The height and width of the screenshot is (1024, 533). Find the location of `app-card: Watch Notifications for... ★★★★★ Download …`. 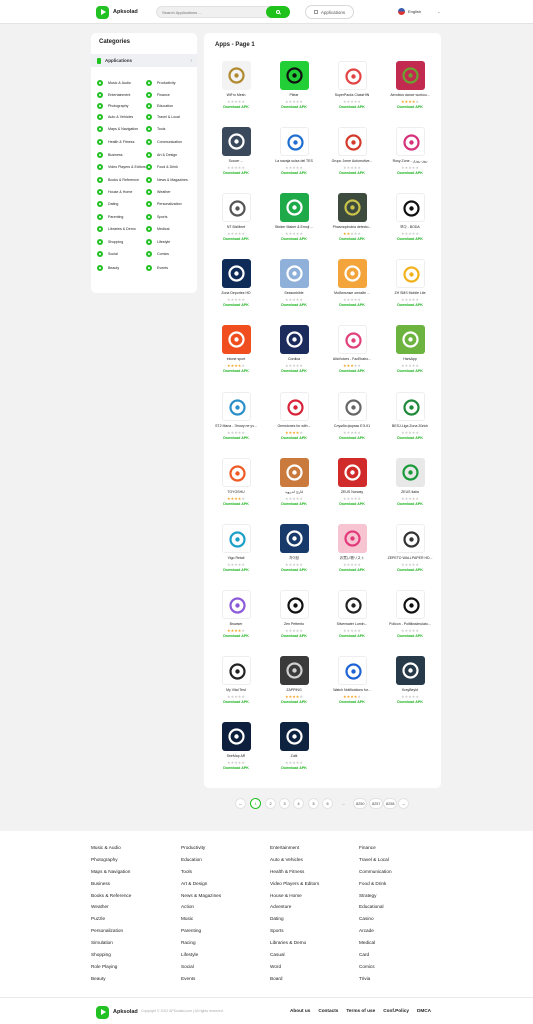

app-card: Watch Notifications for... ★★★★★ Download … is located at coordinates (352, 686).